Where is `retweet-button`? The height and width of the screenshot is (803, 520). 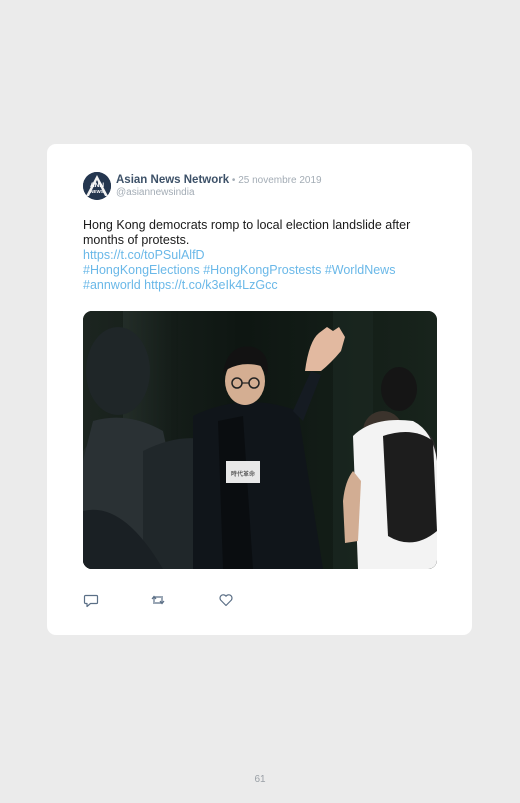 retweet-button is located at coordinates (158, 600).